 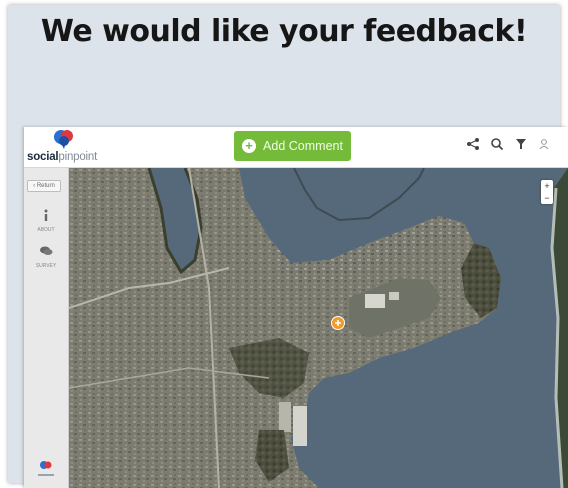 I want to click on logo-text-light: pinpoint, so click(x=78, y=157).